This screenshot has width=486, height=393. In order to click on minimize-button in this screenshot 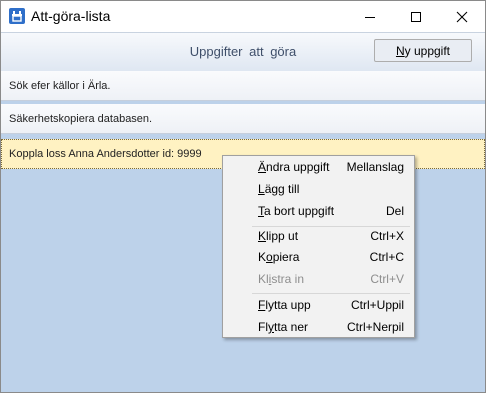, I will do `click(370, 16)`.